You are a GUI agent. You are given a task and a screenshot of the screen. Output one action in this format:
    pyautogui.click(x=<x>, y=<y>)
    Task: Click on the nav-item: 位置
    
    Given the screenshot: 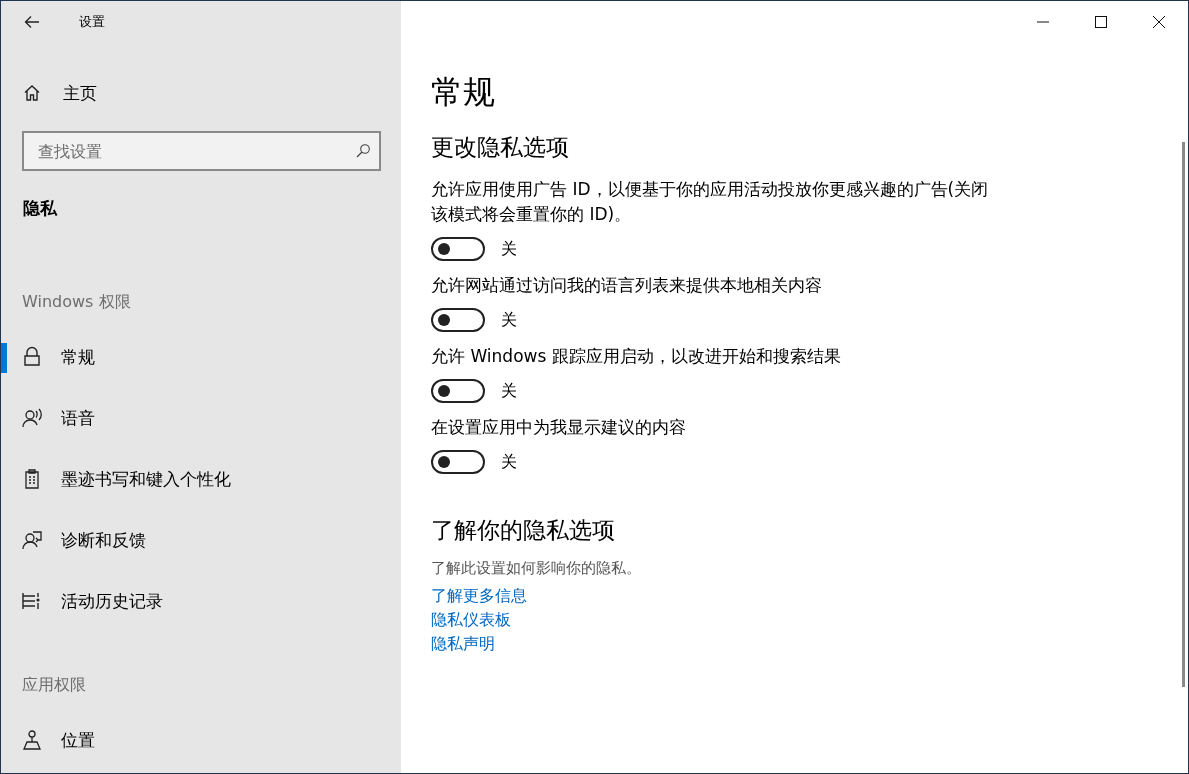 What is the action you would take?
    pyautogui.click(x=201, y=740)
    